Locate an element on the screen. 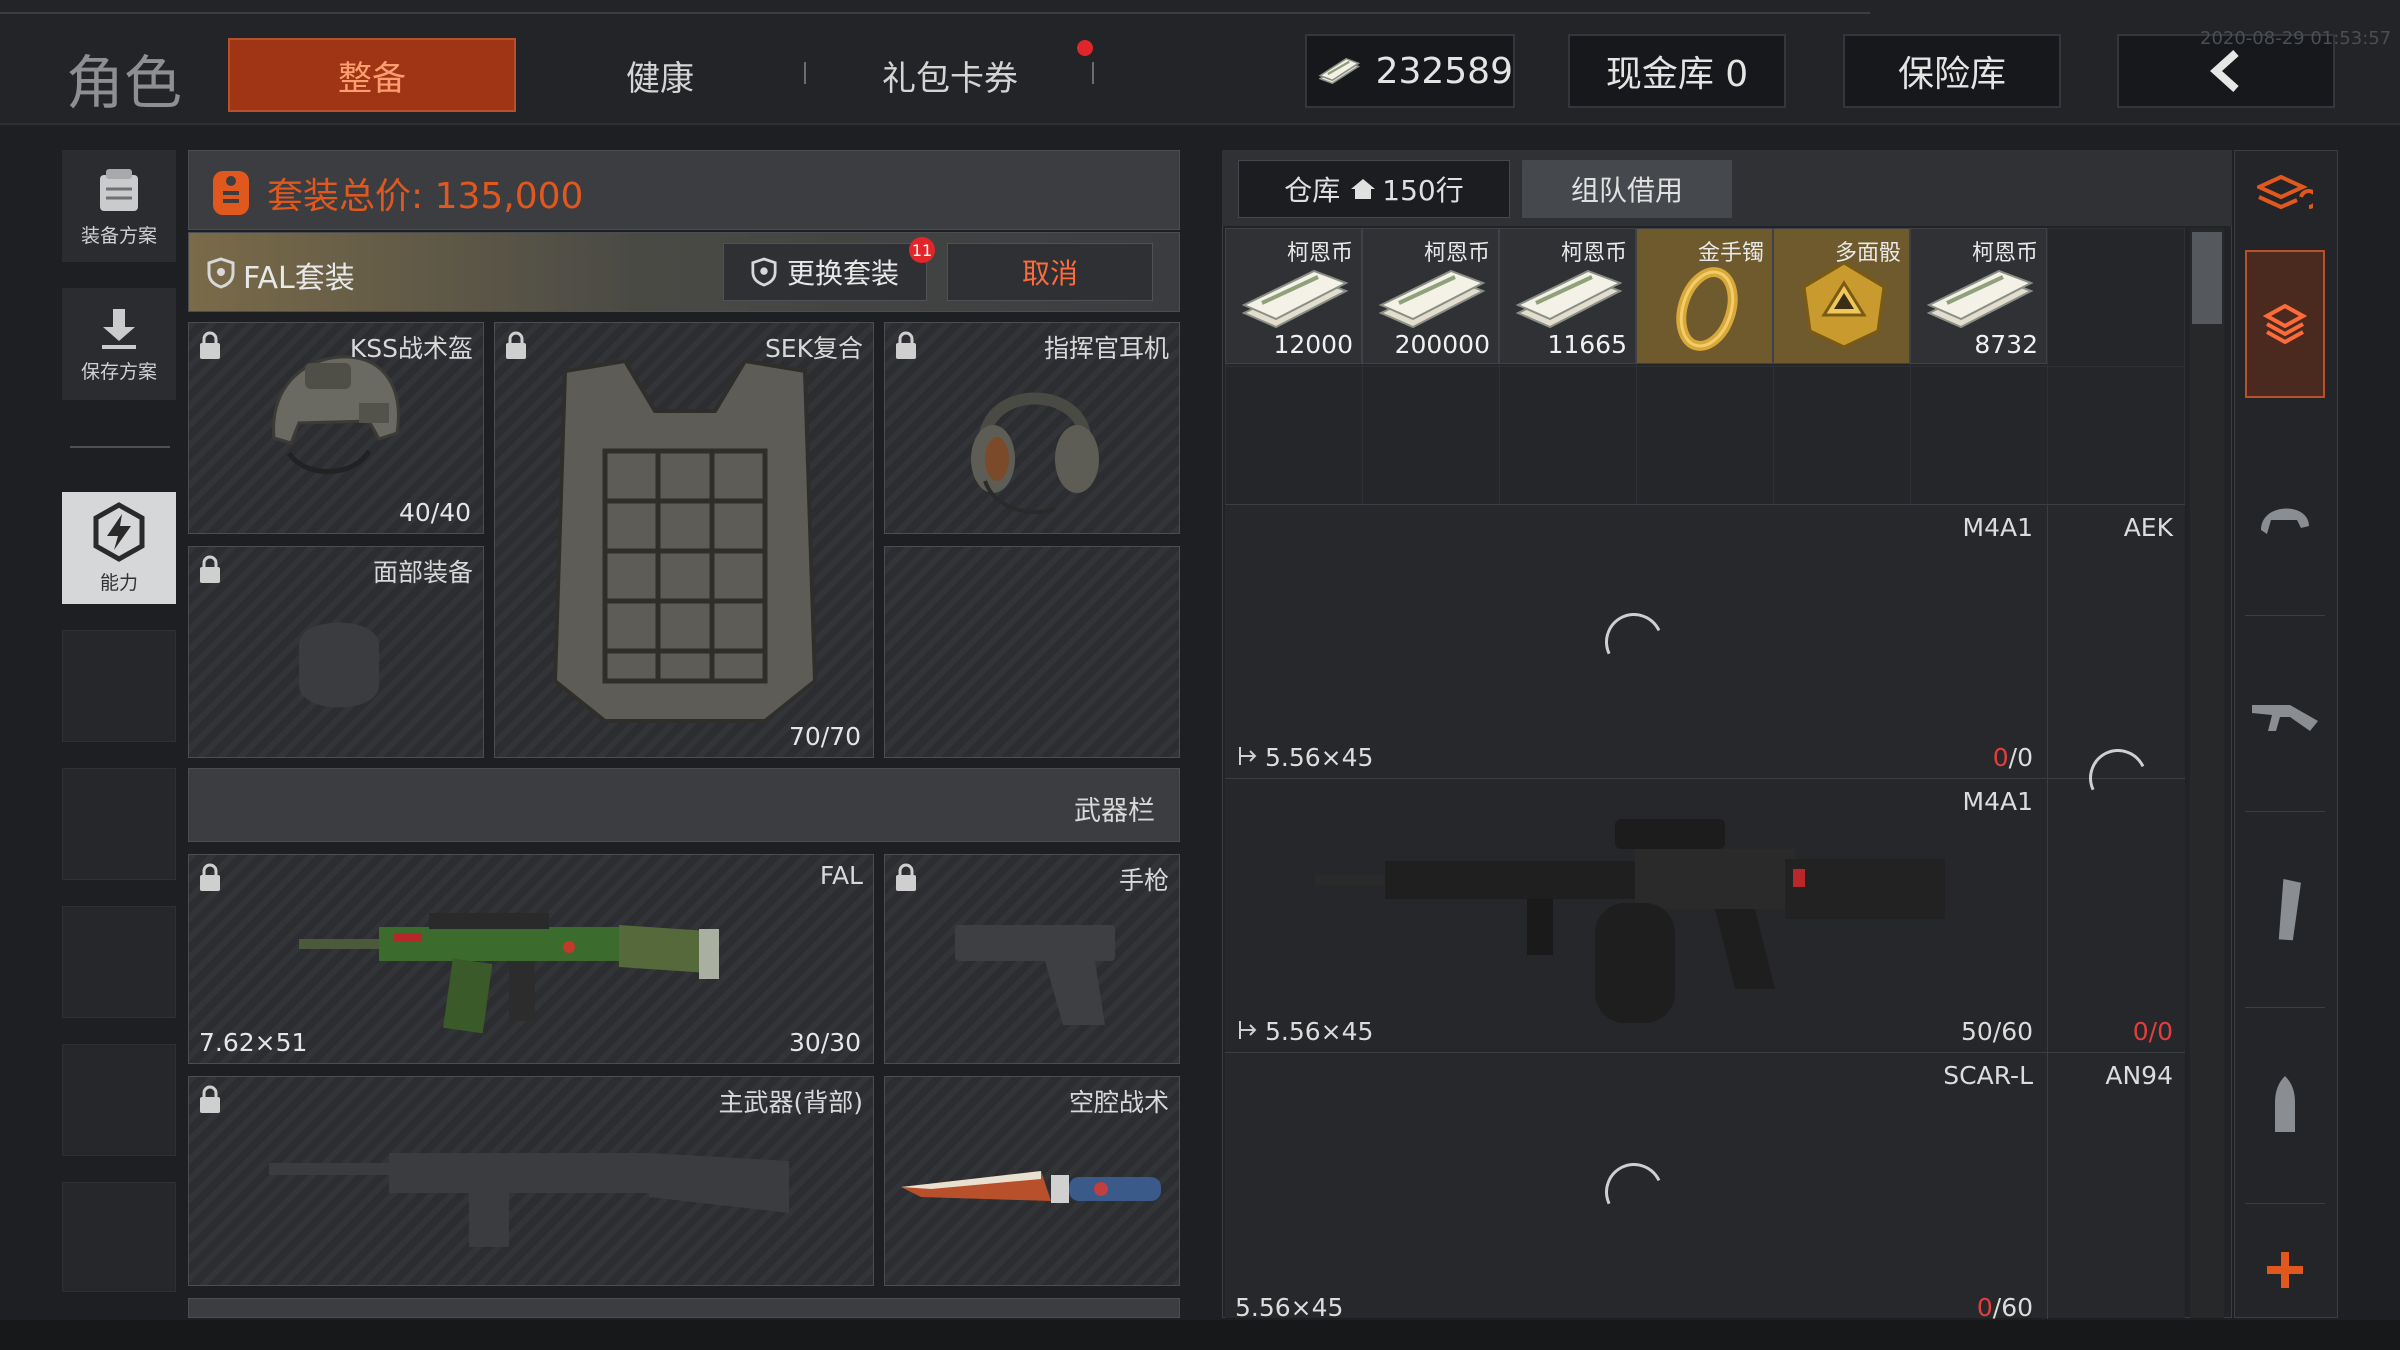  sidebar-item-label: 装备方案 is located at coordinates (118, 235).